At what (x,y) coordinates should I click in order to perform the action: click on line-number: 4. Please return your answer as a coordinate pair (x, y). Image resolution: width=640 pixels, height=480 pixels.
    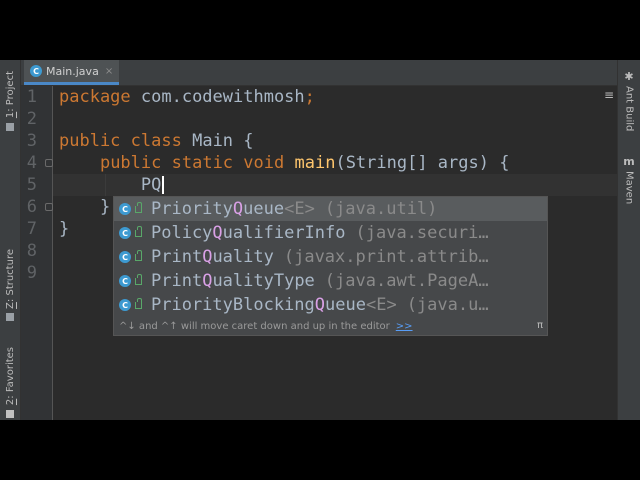
    Looking at the image, I should click on (31, 163).